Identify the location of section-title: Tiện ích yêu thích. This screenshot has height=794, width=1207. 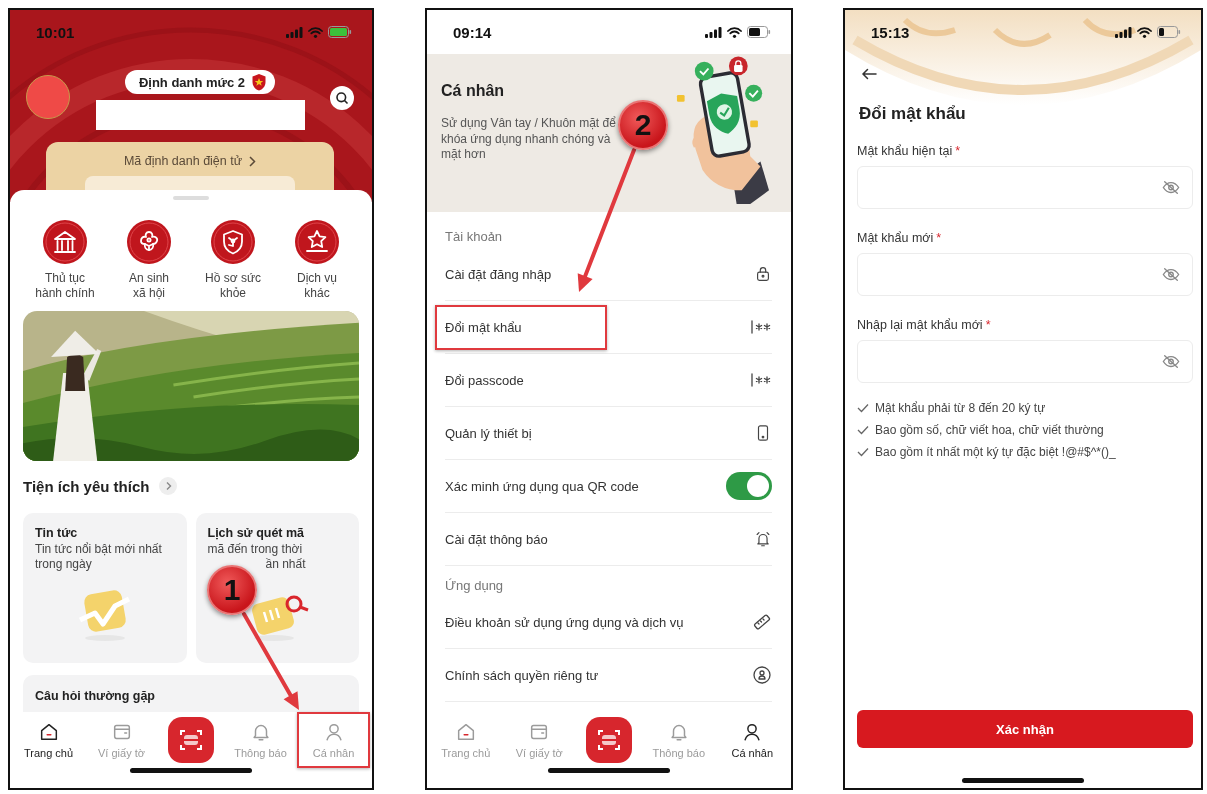
(86, 486).